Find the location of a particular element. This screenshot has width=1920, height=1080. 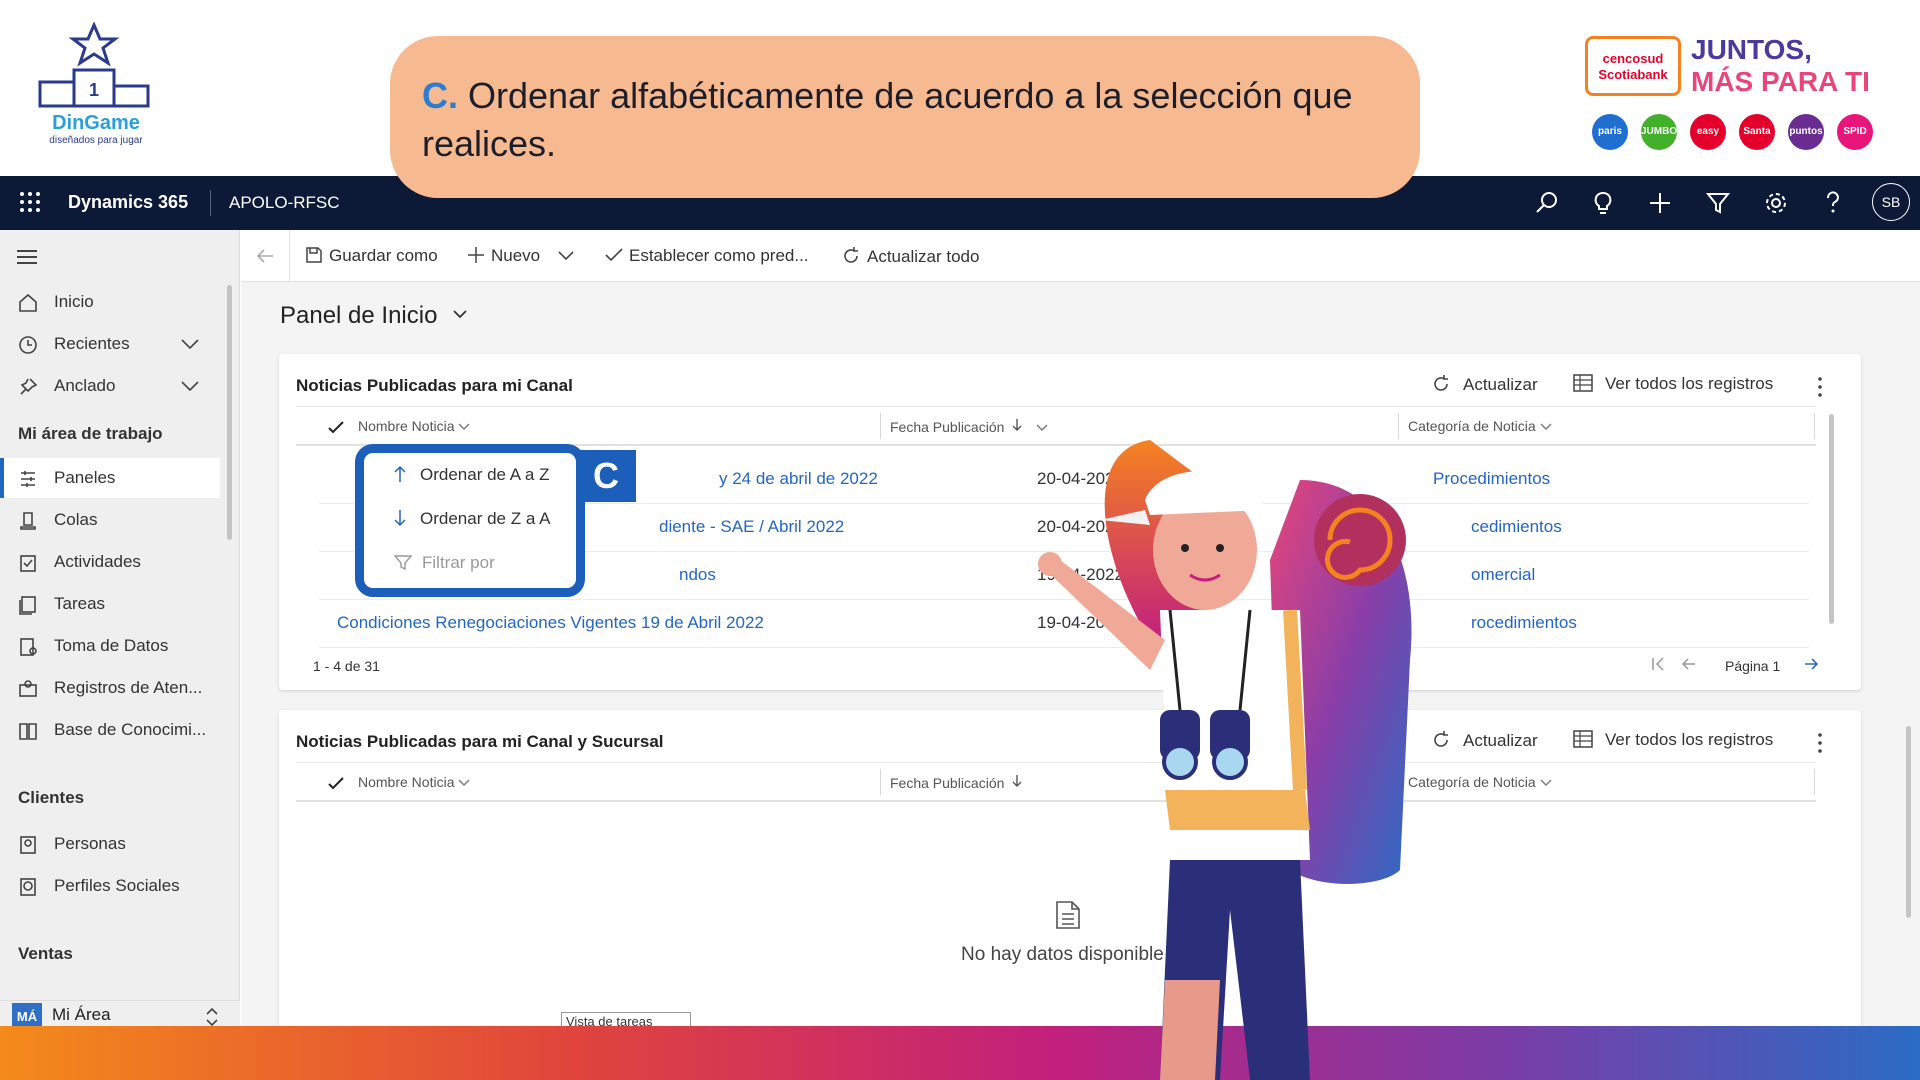

cencosud-line2: Scotiabank is located at coordinates (1633, 74).